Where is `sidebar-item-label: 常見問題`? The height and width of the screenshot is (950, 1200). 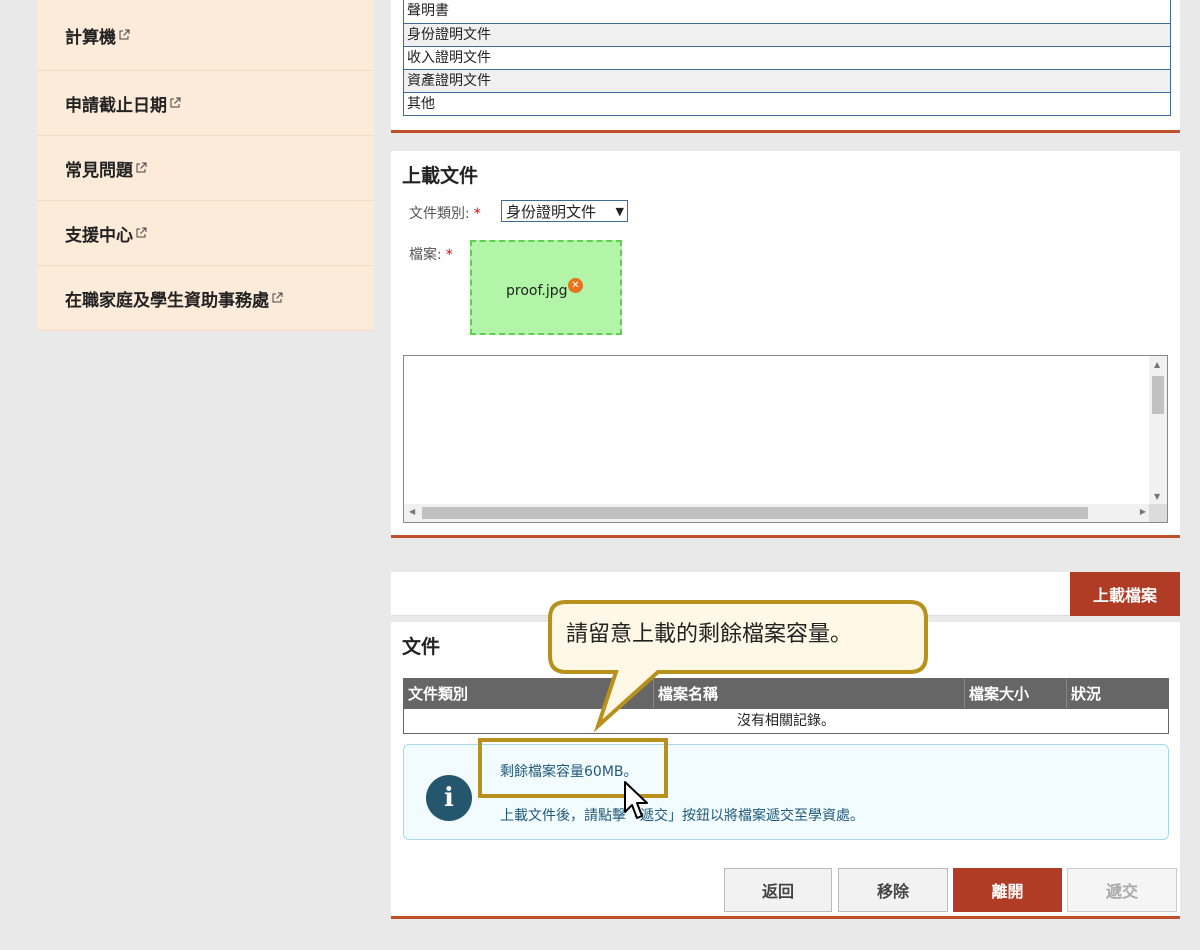
sidebar-item-label: 常見問題 is located at coordinates (99, 170).